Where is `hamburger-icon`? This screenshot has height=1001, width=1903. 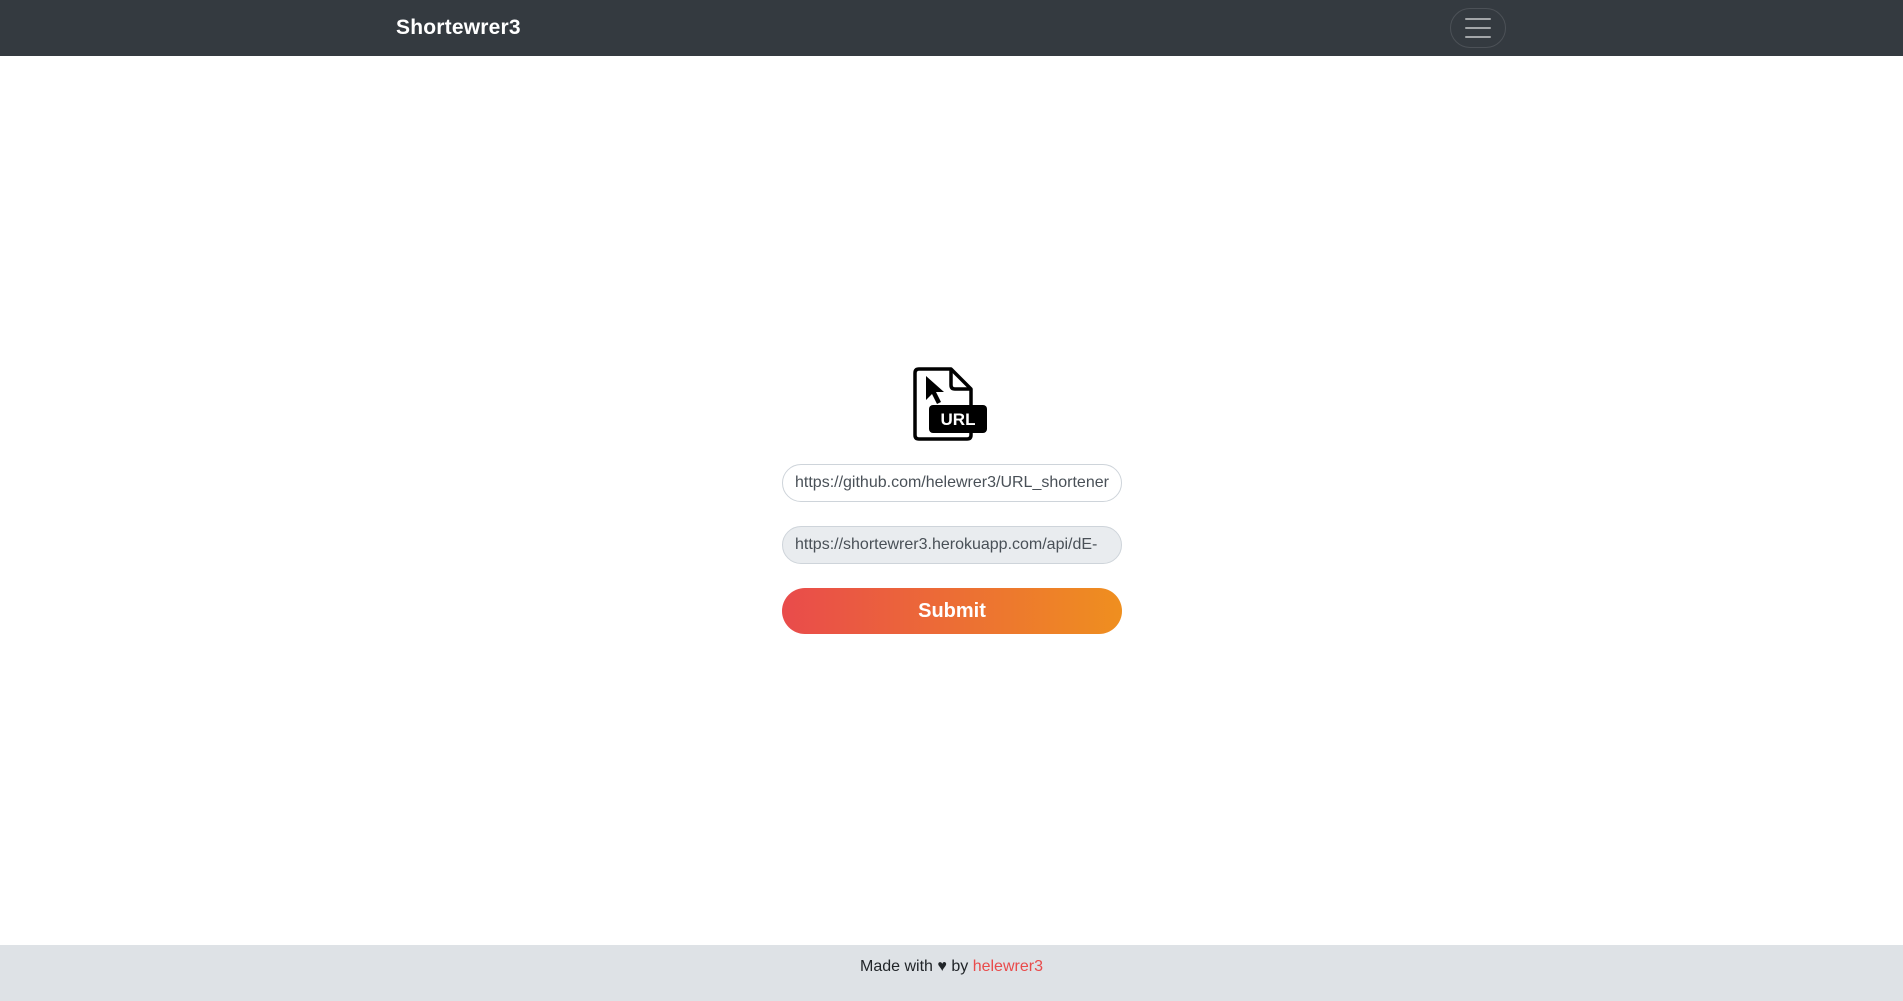 hamburger-icon is located at coordinates (1478, 28).